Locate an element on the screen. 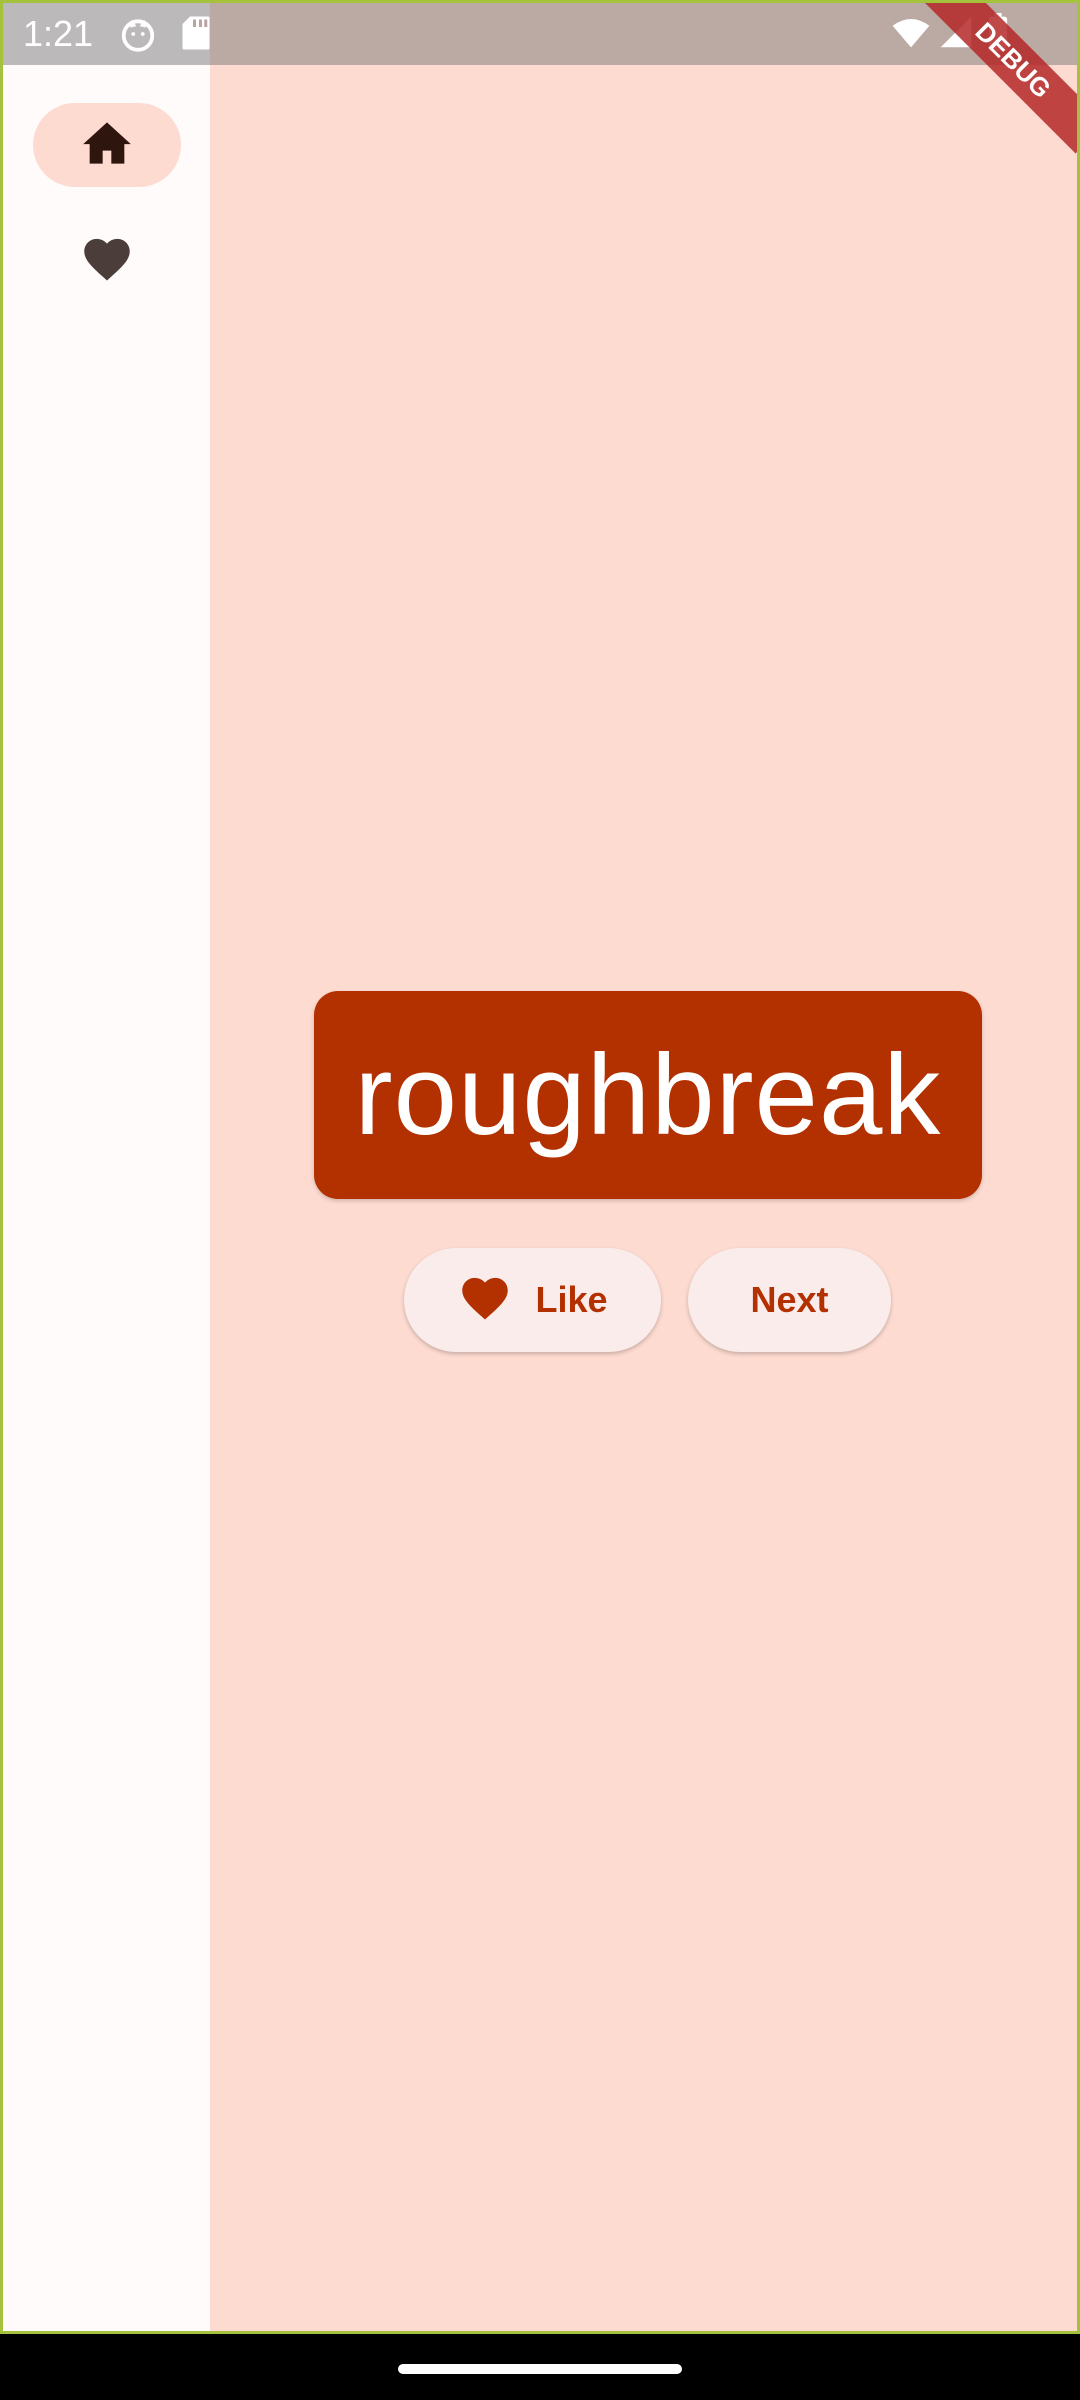  debug-banner: DEBUG is located at coordinates (997, 83).